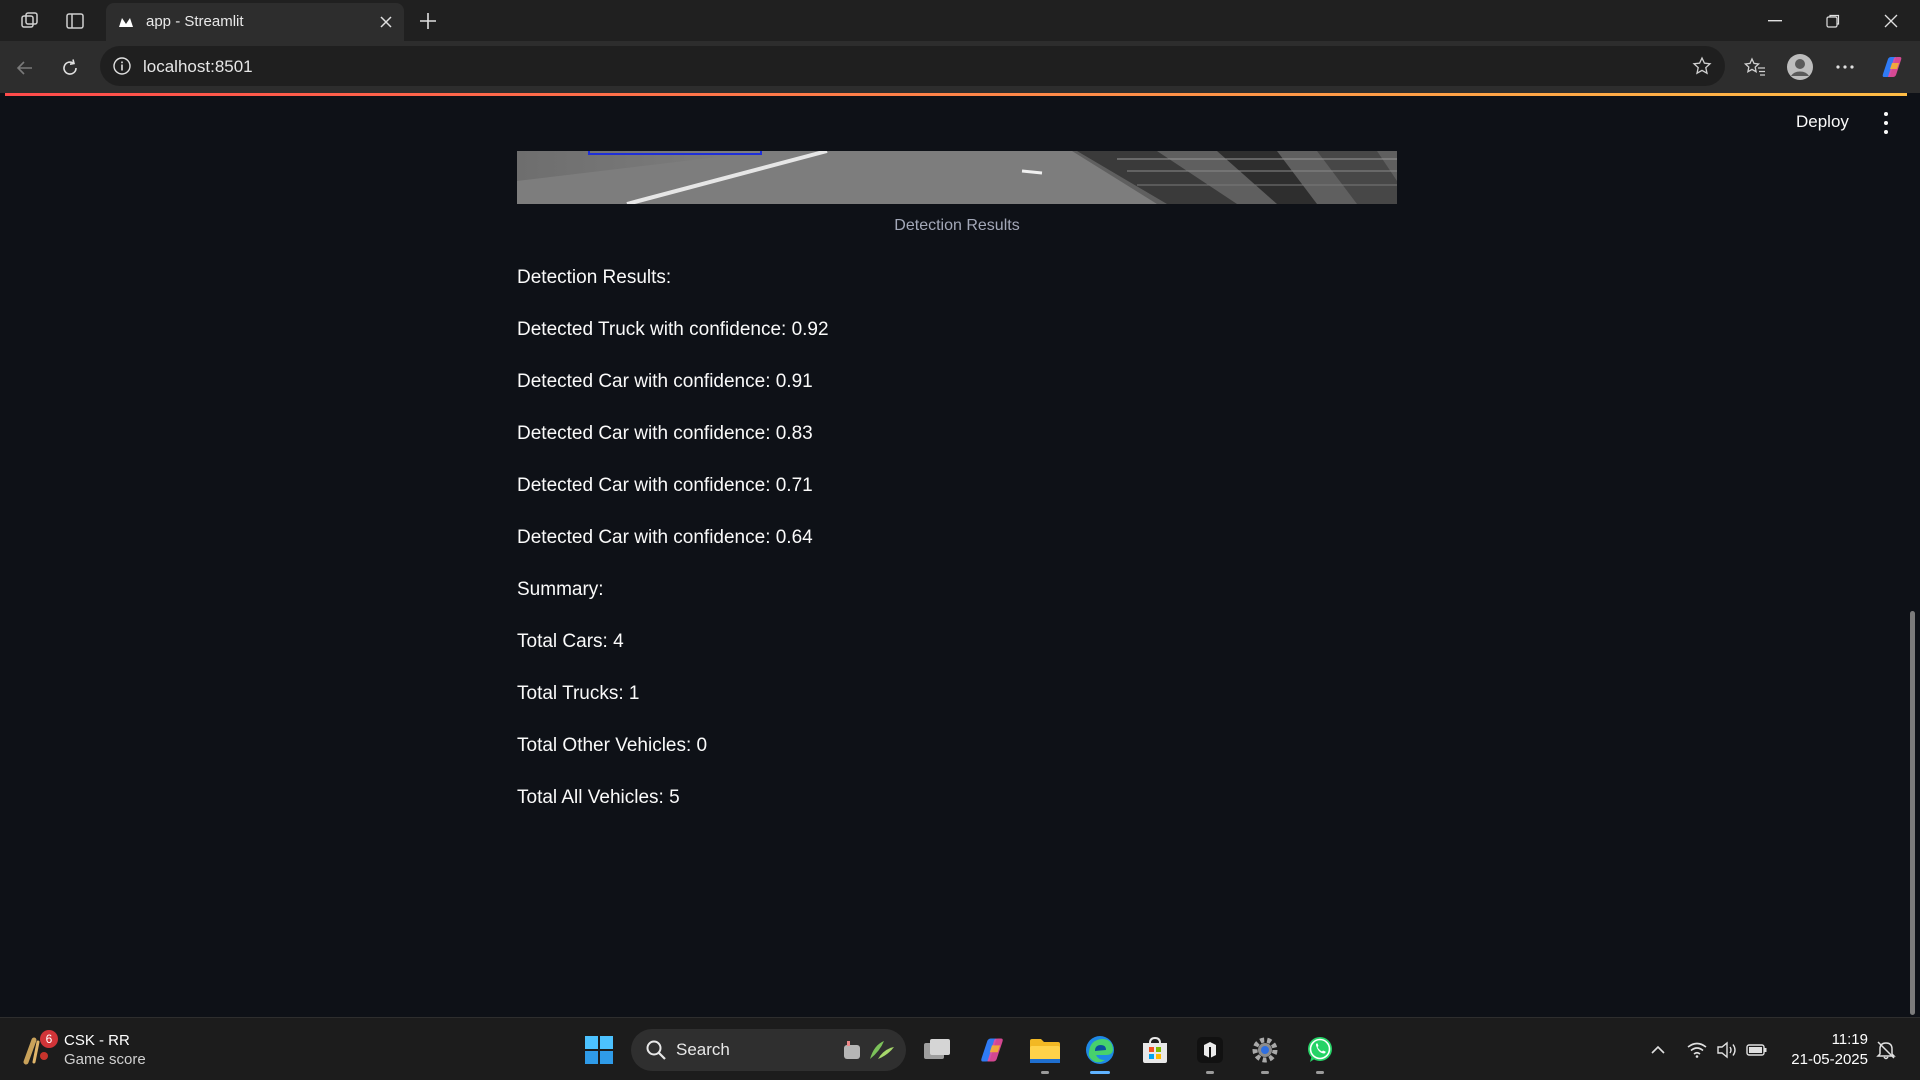  Describe the element at coordinates (1820, 1050) in the screenshot. I see `system-clock: 11:19 21-05-2025` at that location.